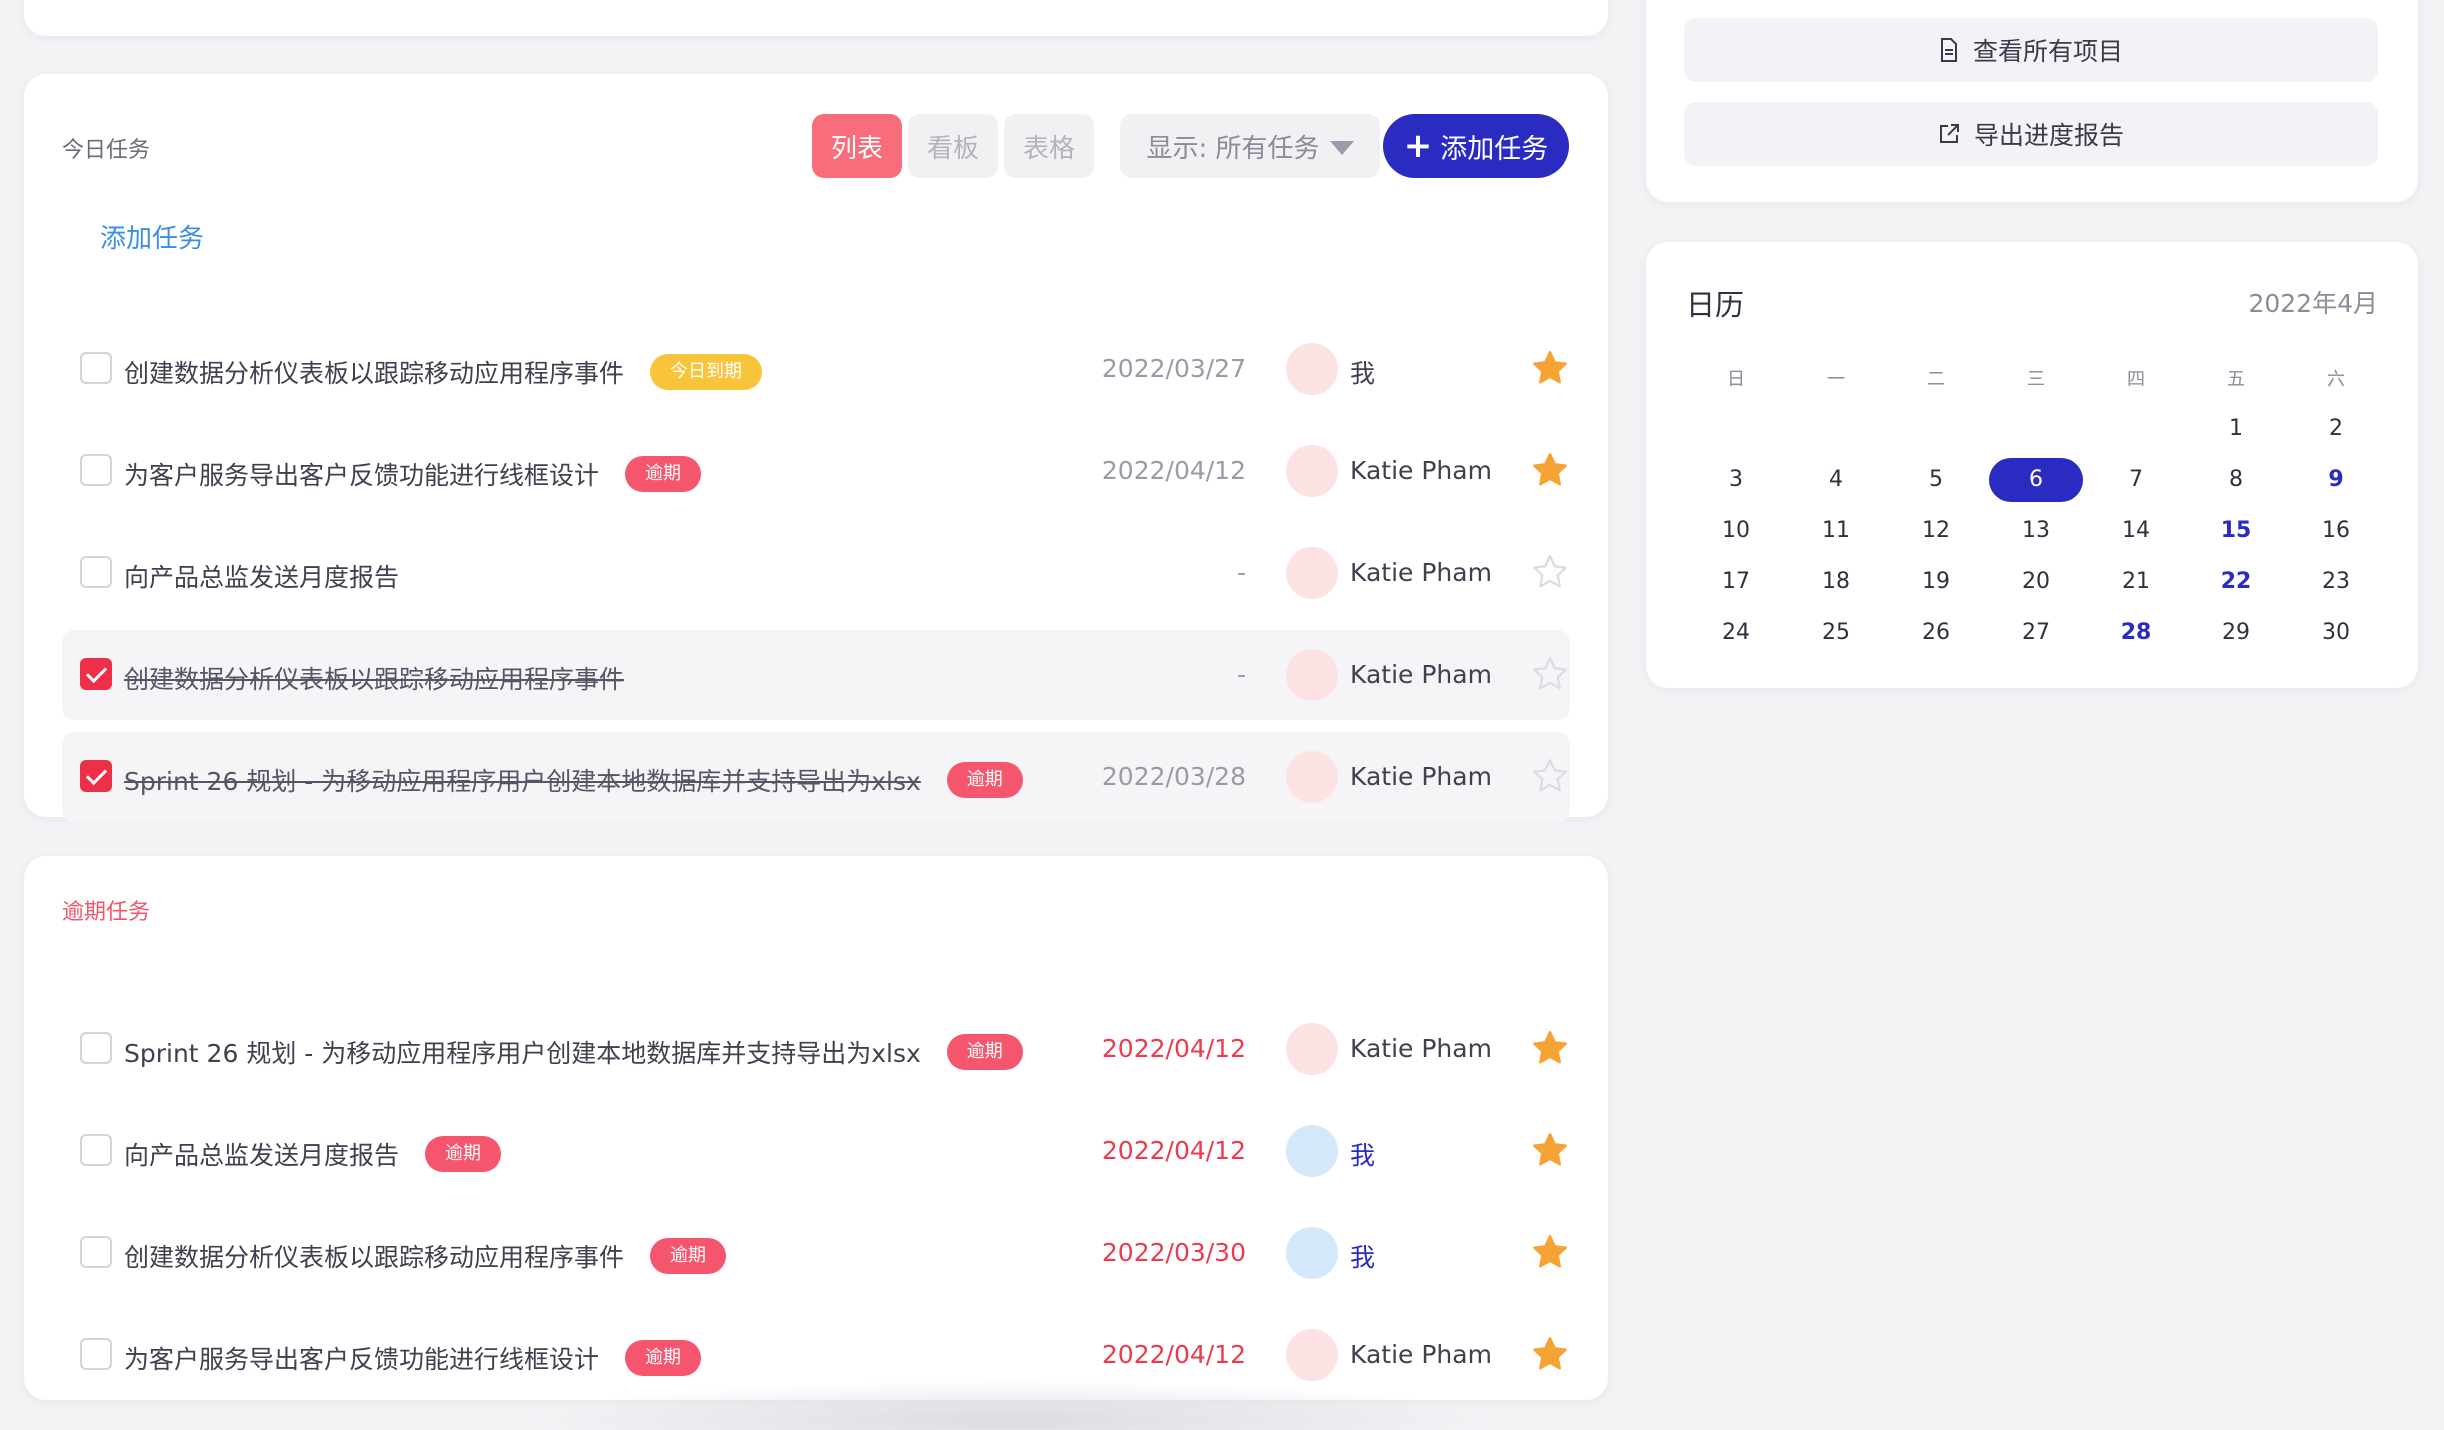 This screenshot has height=1430, width=2444. I want to click on calendar-day: 27, so click(2036, 632).